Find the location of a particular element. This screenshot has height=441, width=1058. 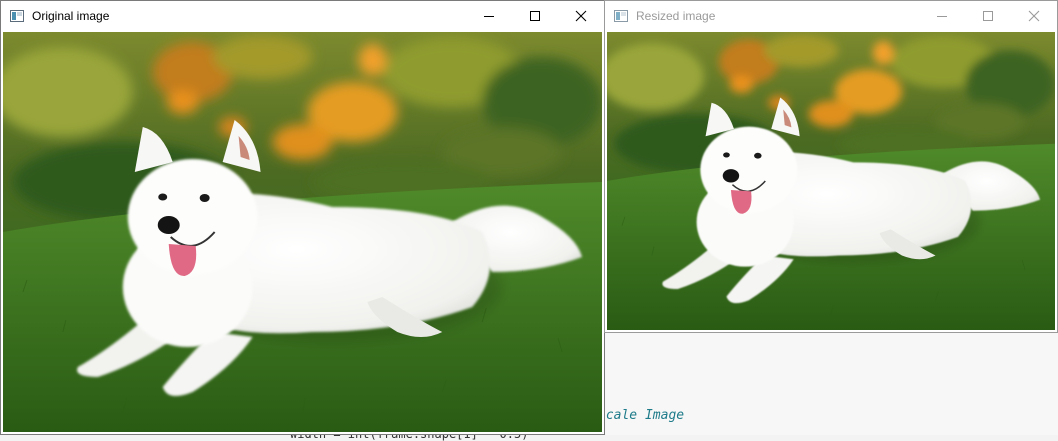

window-title: Original image is located at coordinates (71, 16).